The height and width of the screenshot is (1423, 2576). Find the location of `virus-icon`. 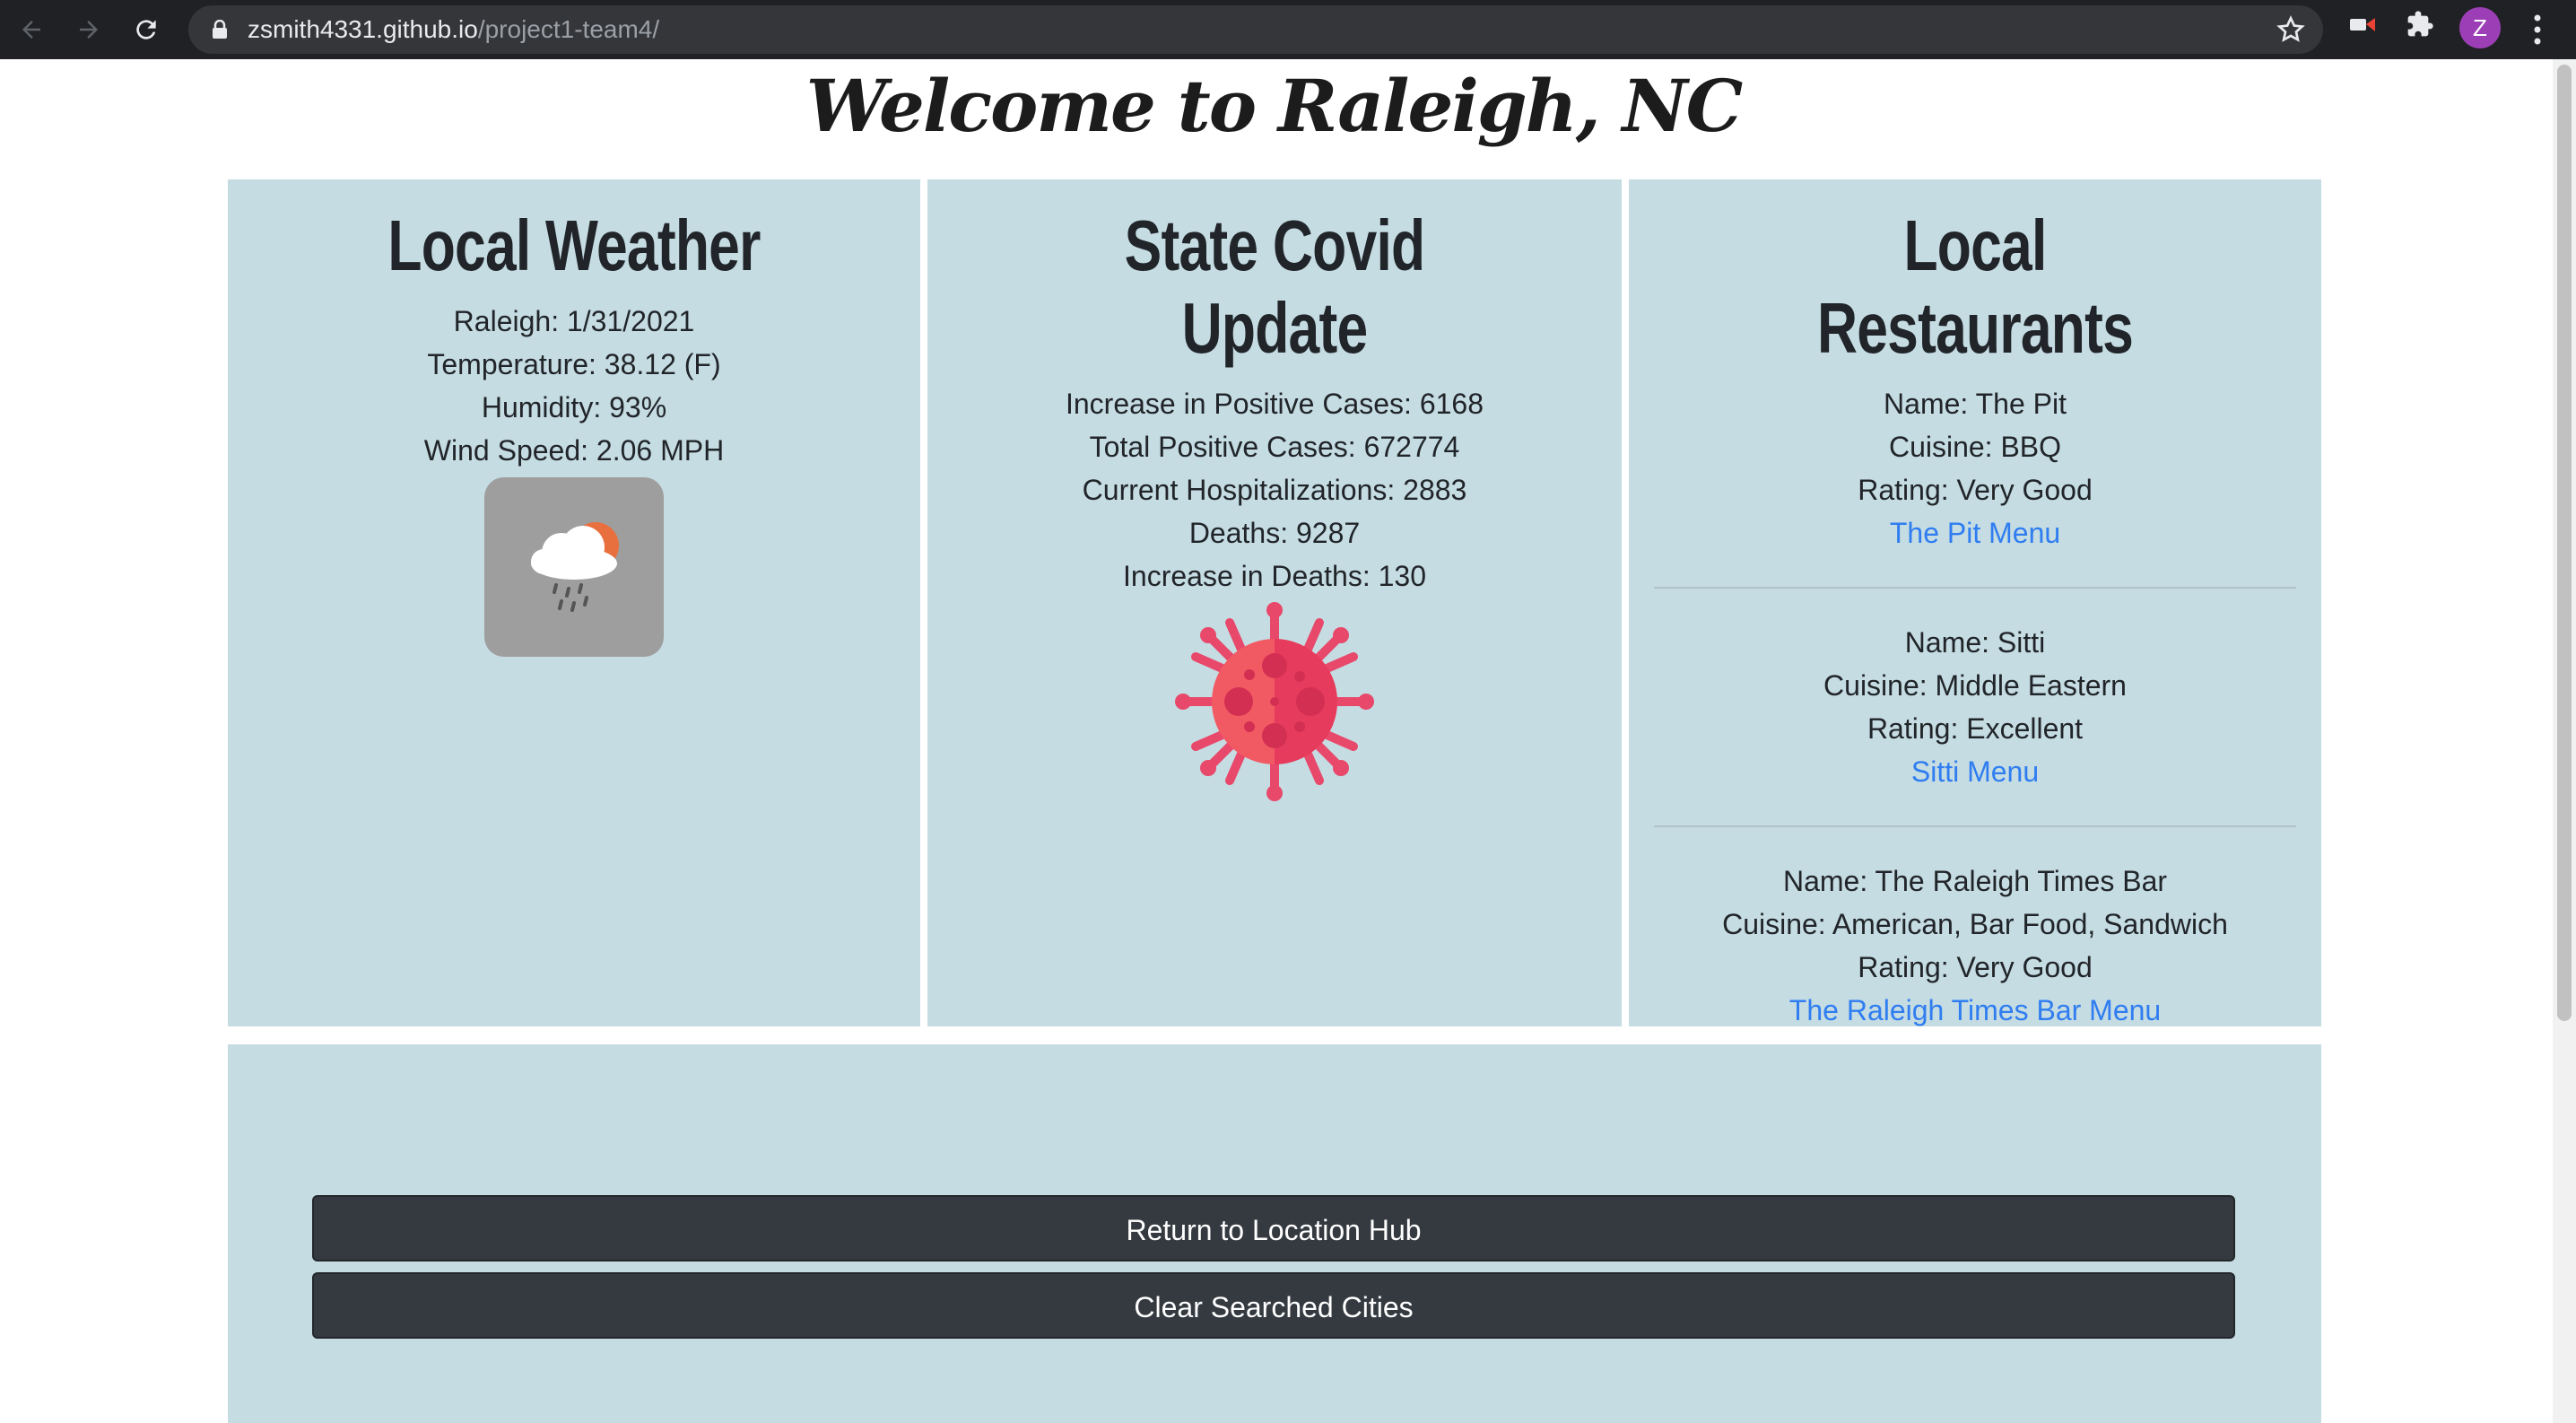

virus-icon is located at coordinates (1274, 701).